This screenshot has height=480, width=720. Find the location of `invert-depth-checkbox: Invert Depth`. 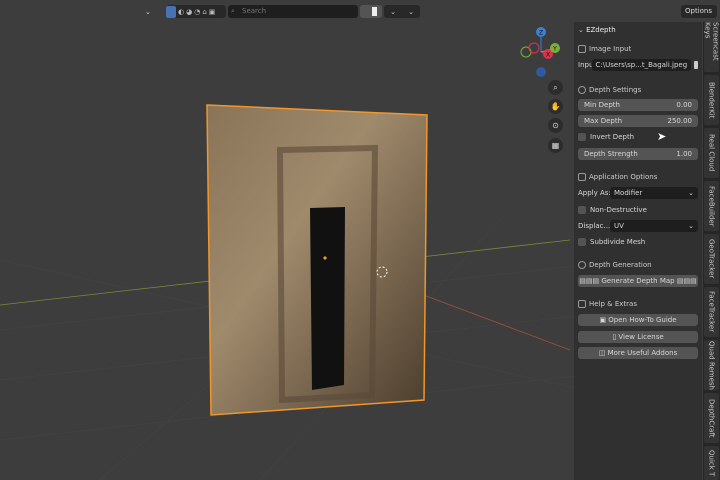

invert-depth-checkbox: Invert Depth is located at coordinates (638, 137).